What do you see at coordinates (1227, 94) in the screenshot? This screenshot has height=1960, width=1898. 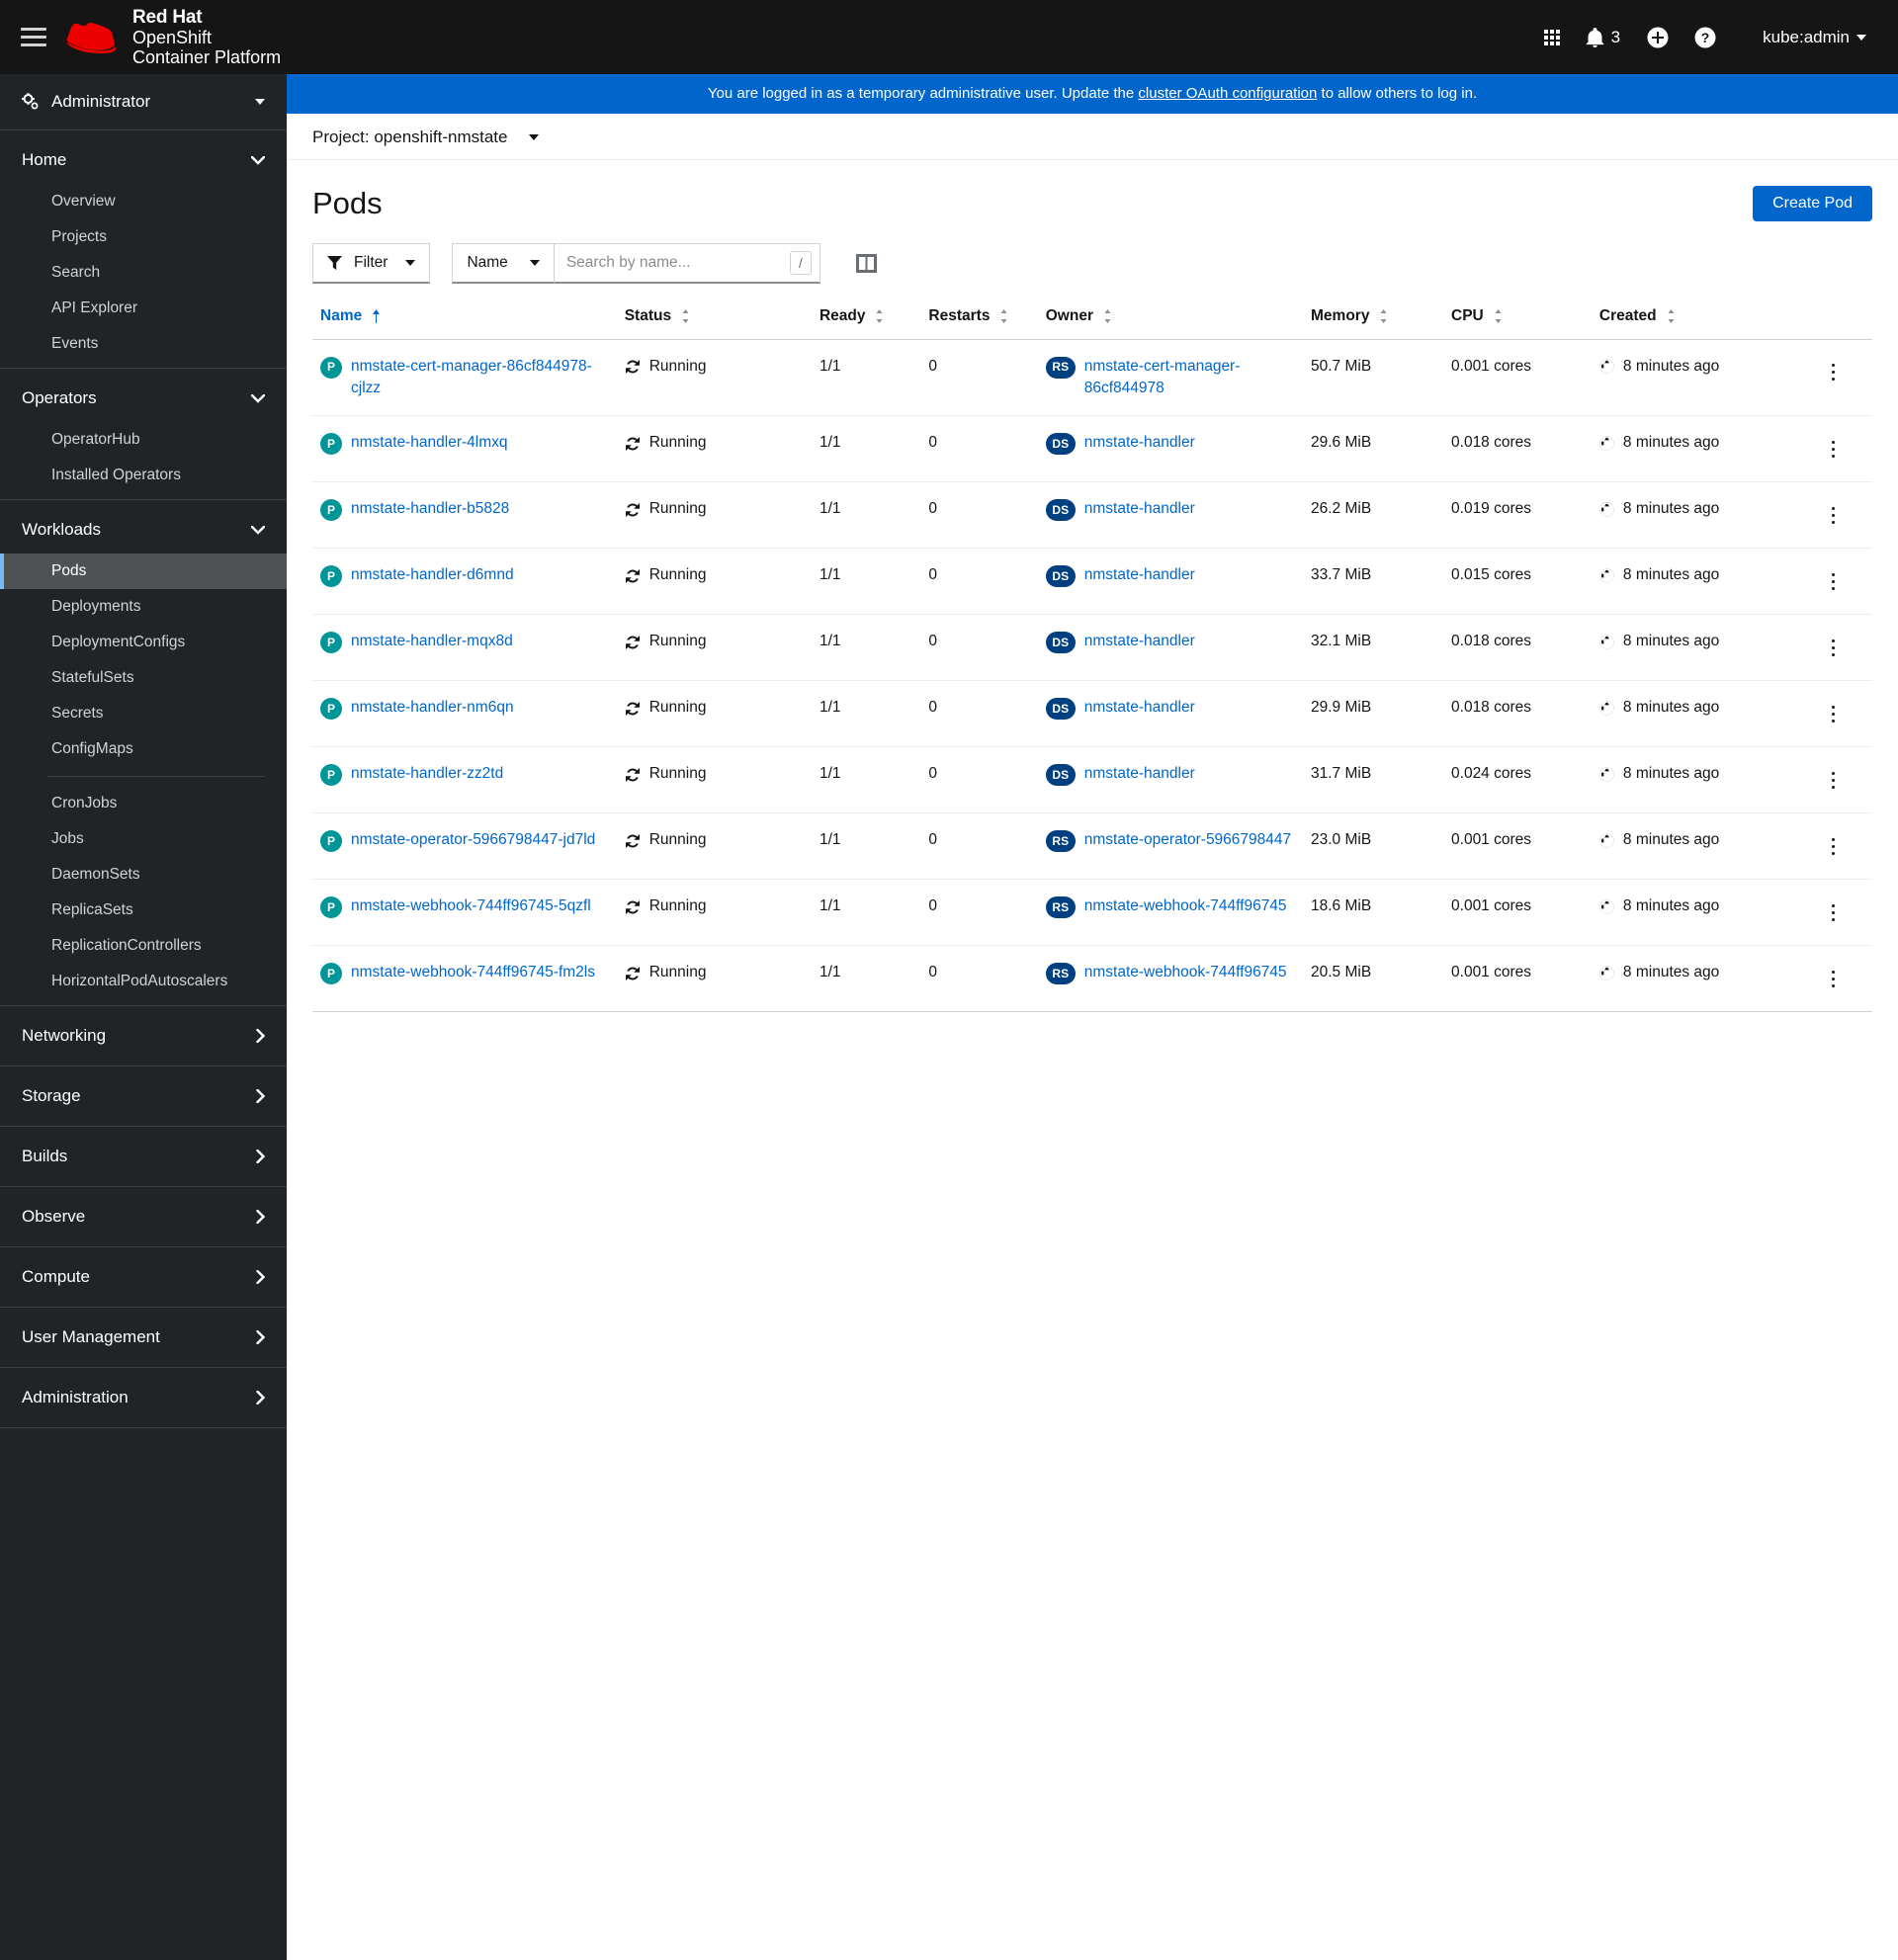 I see `cluster-oauth-link: cluster OAuth configuration` at bounding box center [1227, 94].